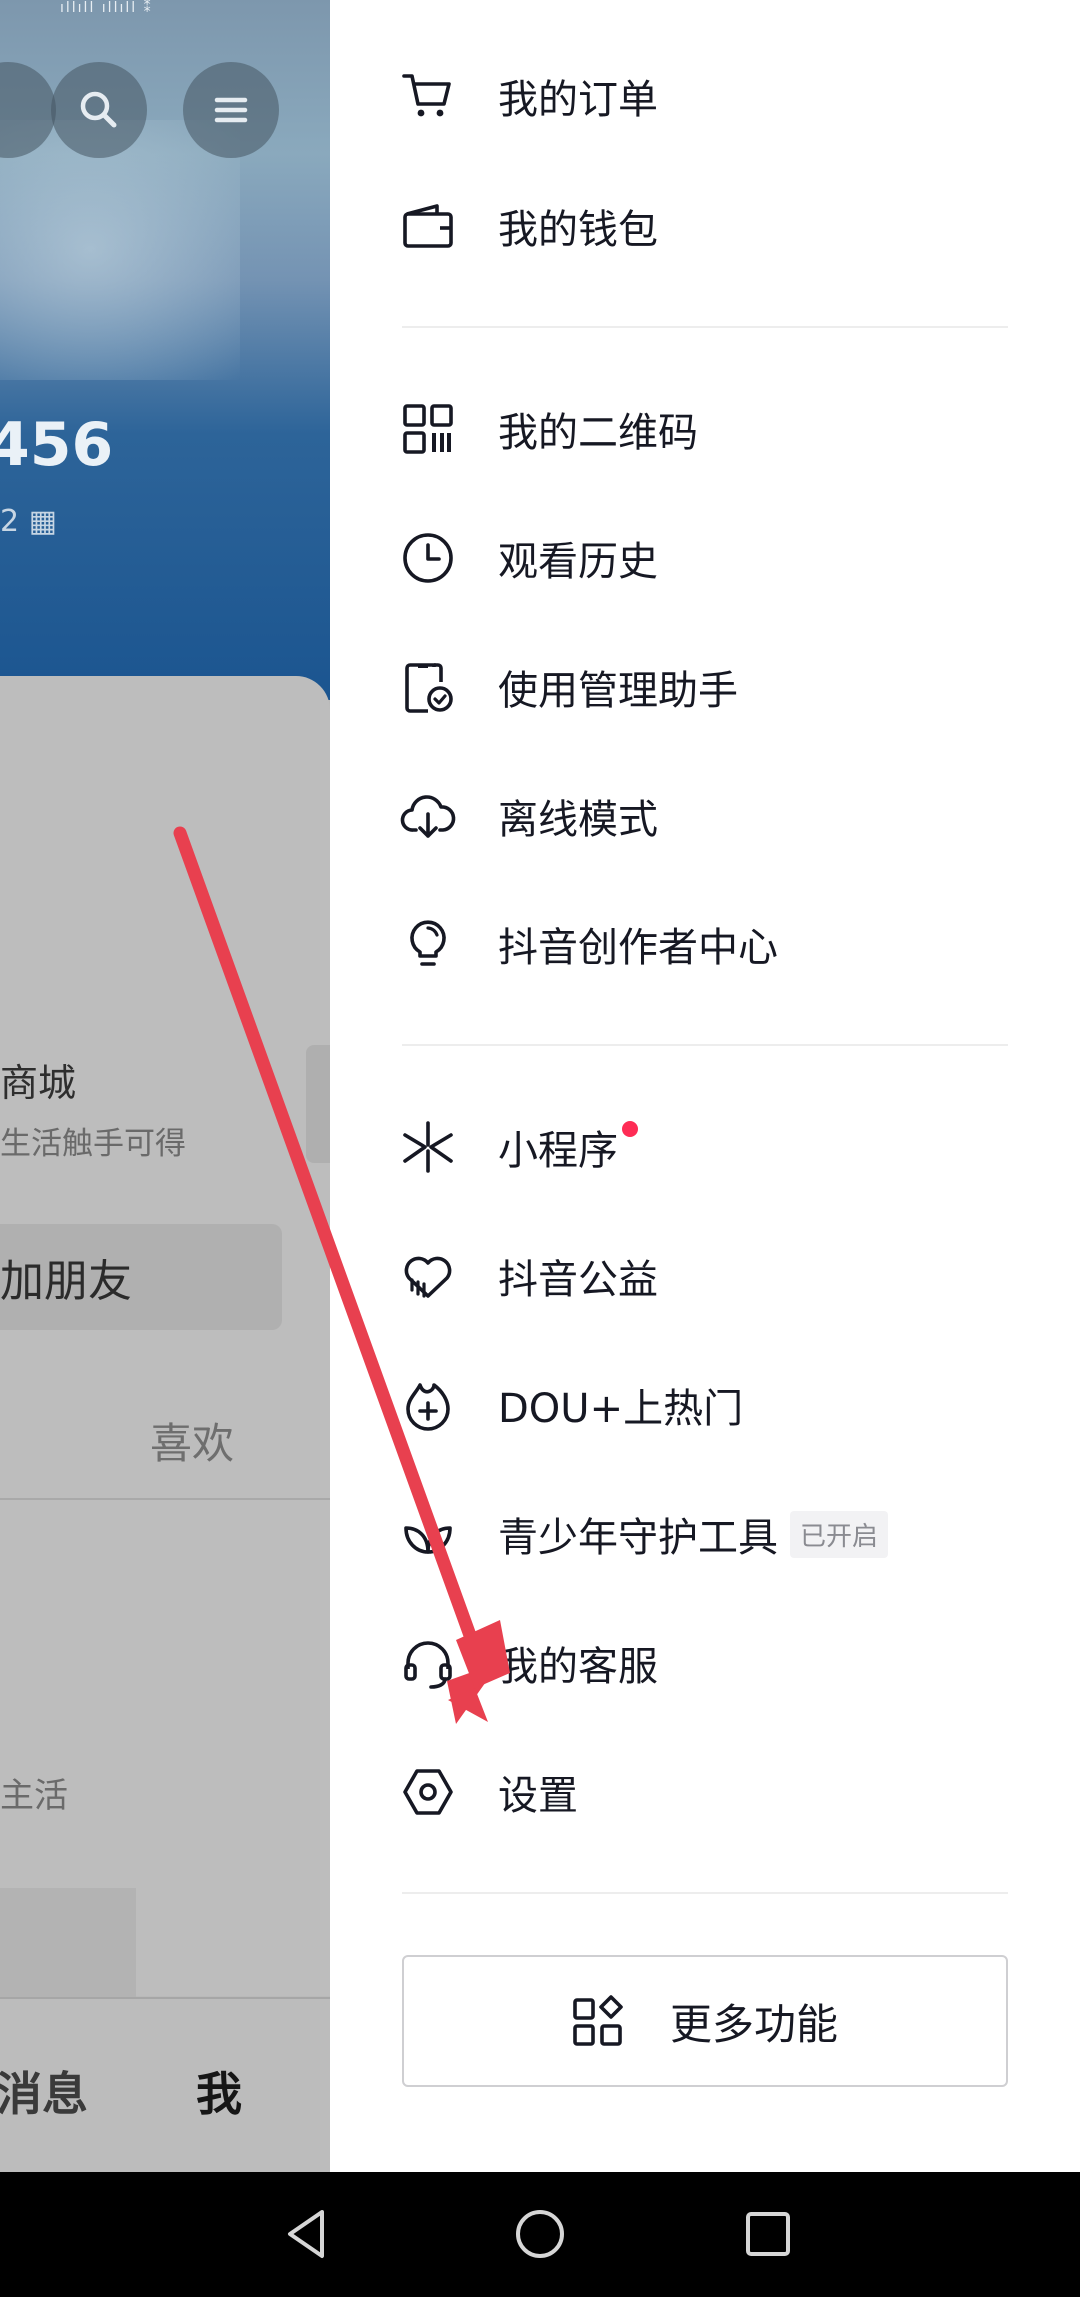 The image size is (1080, 2297). What do you see at coordinates (578, 1667) in the screenshot?
I see `menu-label: 我的客服` at bounding box center [578, 1667].